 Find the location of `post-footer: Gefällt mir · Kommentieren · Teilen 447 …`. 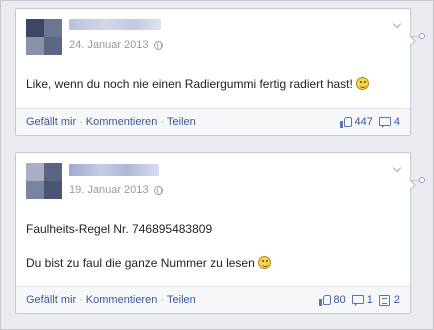

post-footer: Gefällt mir · Kommentieren · Teilen 447 … is located at coordinates (213, 121).